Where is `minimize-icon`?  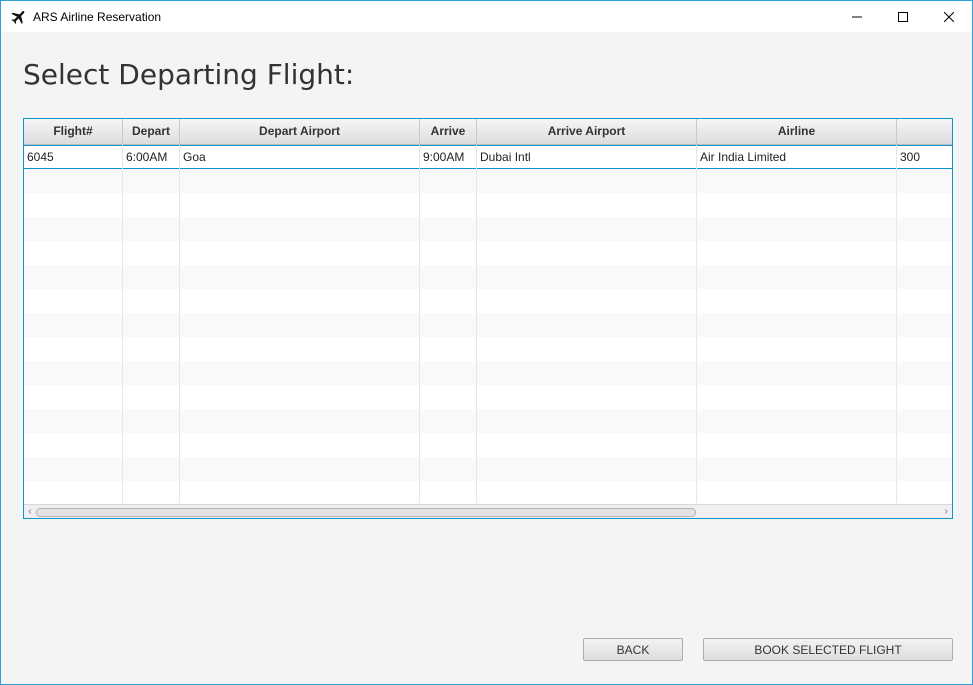
minimize-icon is located at coordinates (857, 16).